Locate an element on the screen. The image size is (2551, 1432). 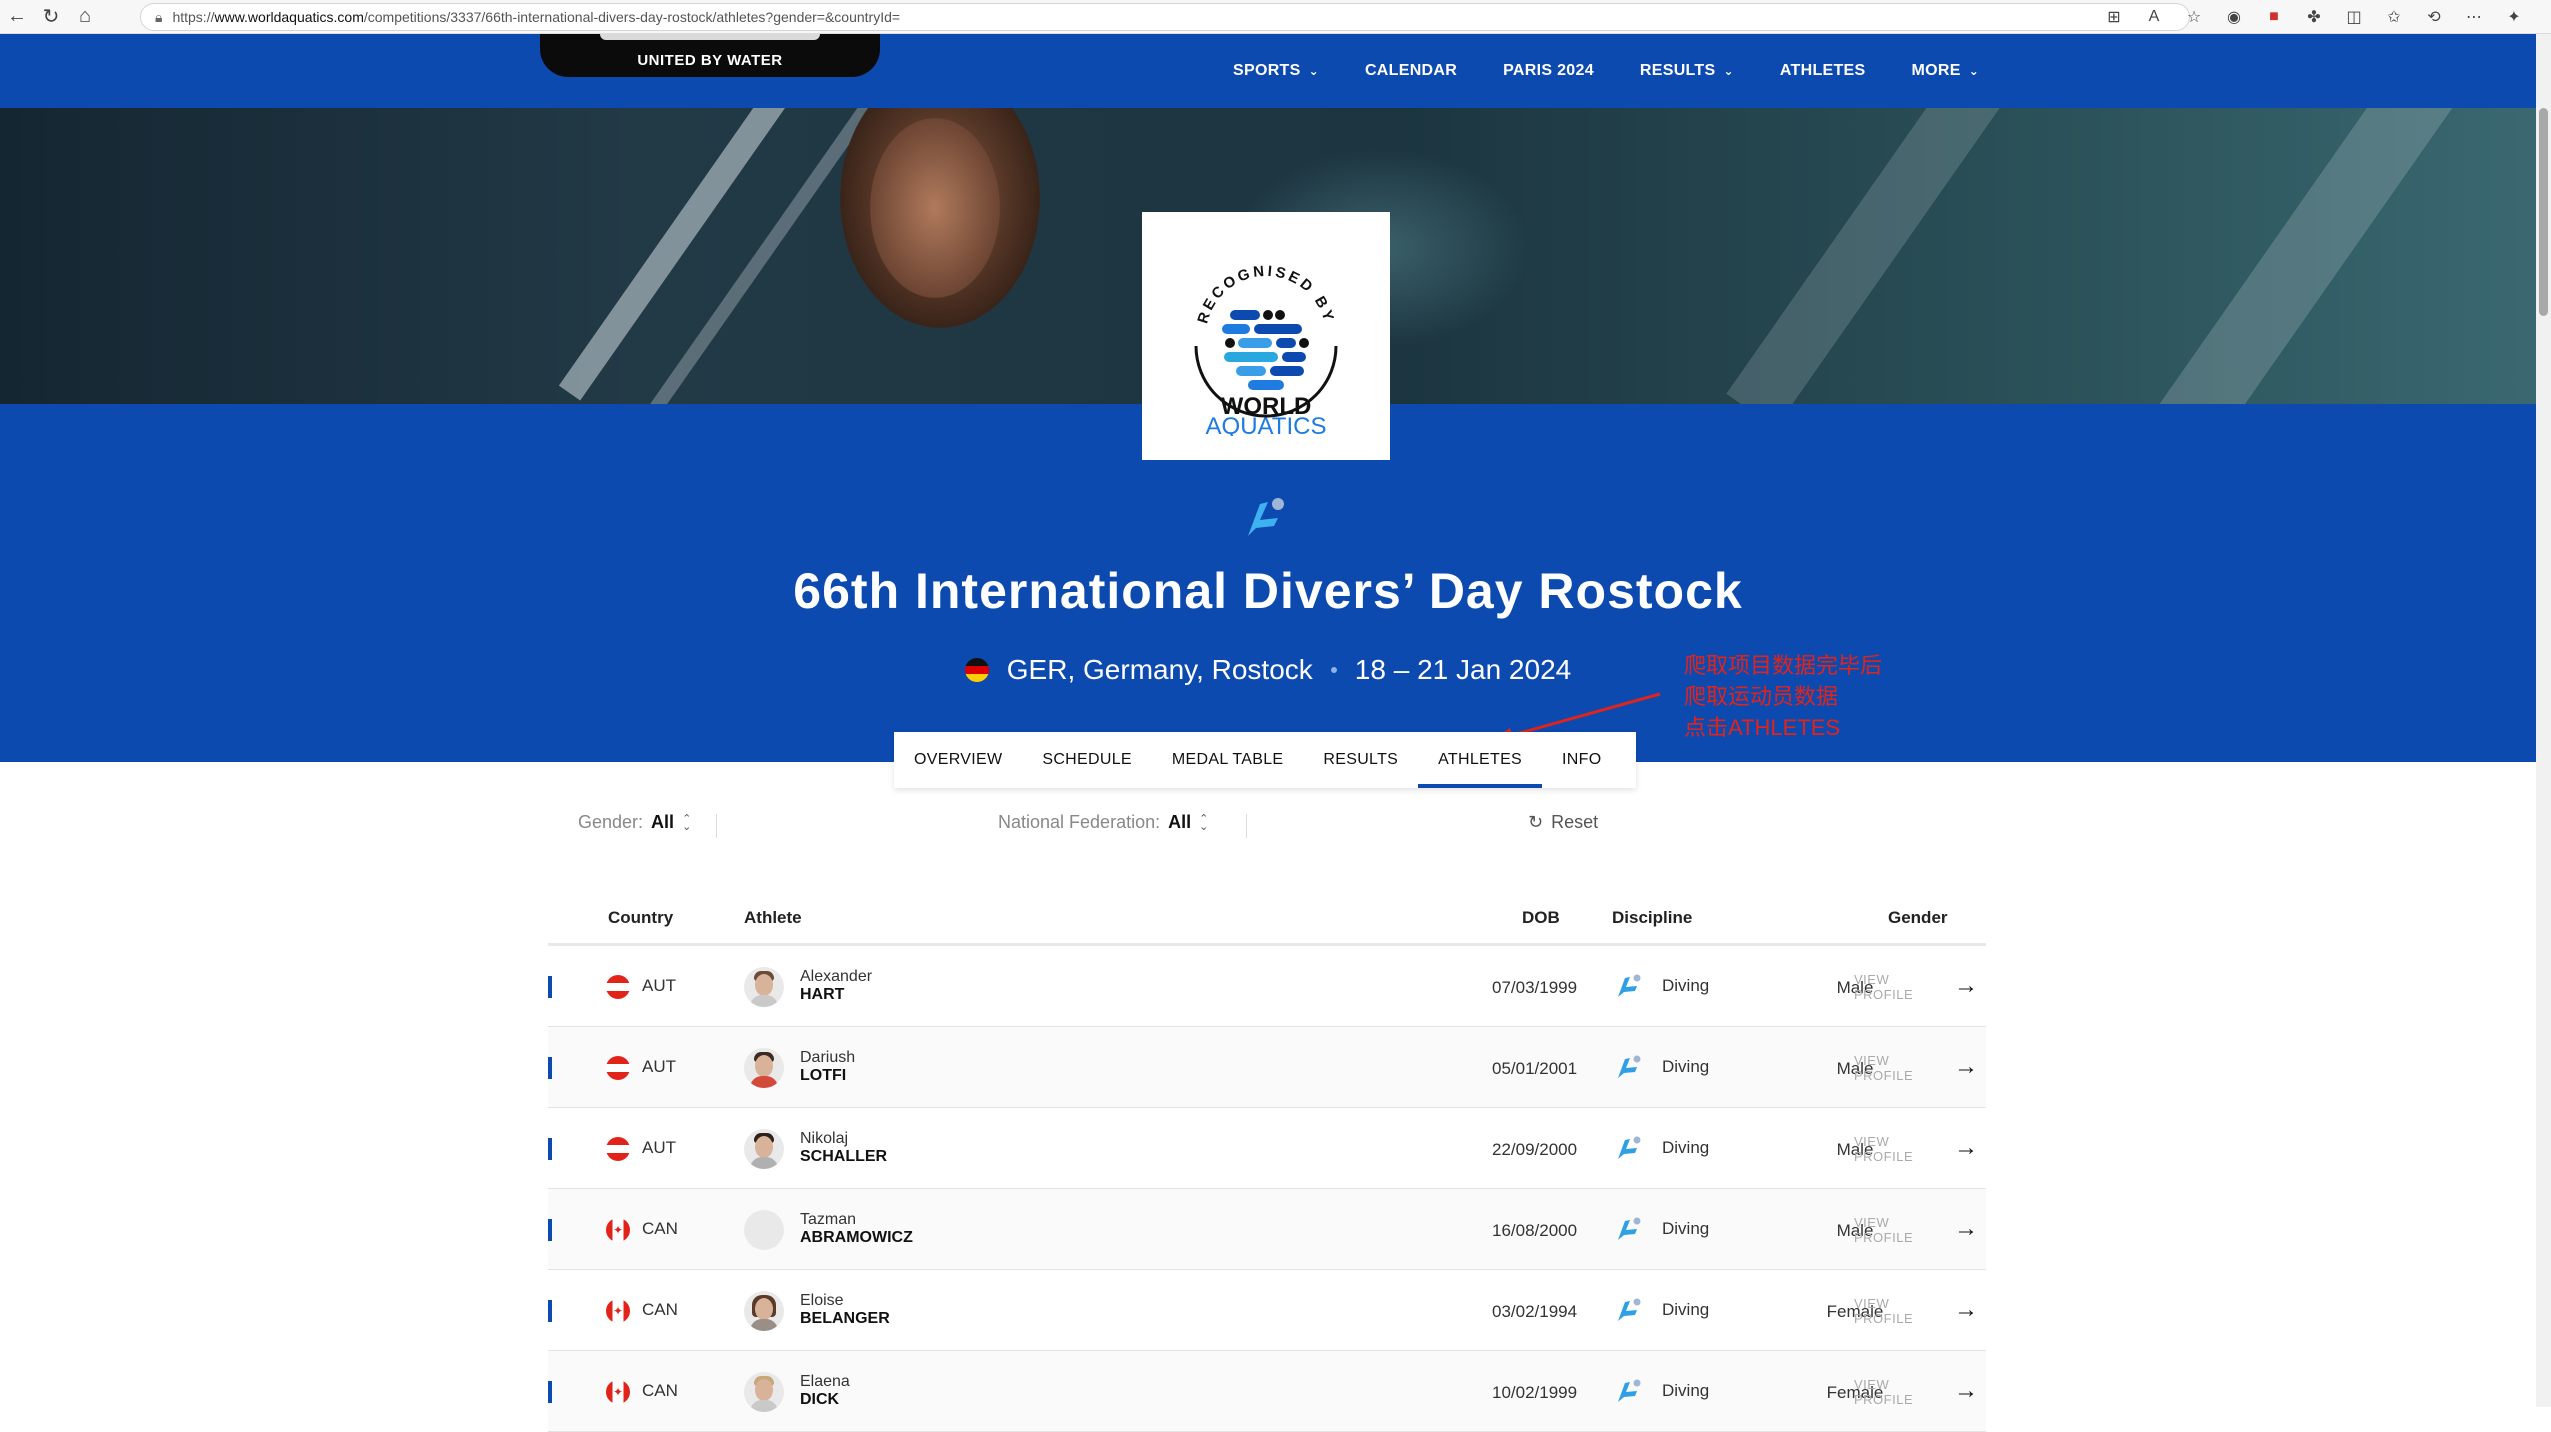
gender-filter-label: Gender: is located at coordinates (611, 822).